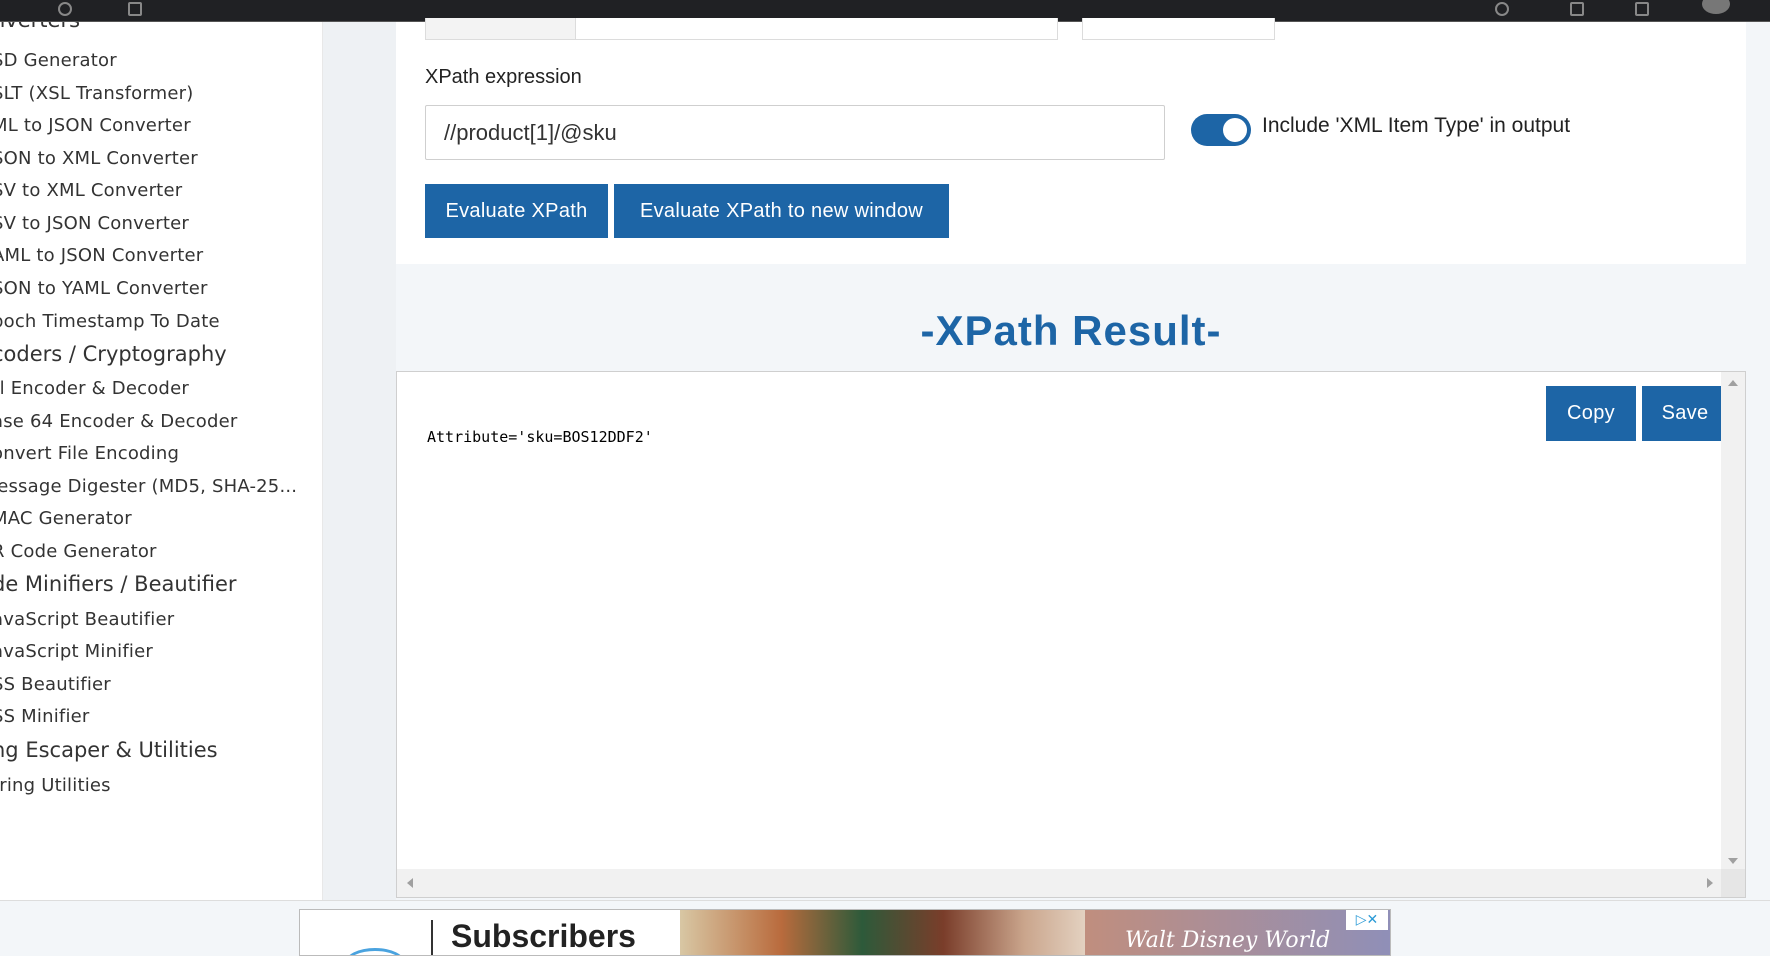 This screenshot has width=1770, height=956. Describe the element at coordinates (1591, 413) in the screenshot. I see `copy-button: Copy` at that location.